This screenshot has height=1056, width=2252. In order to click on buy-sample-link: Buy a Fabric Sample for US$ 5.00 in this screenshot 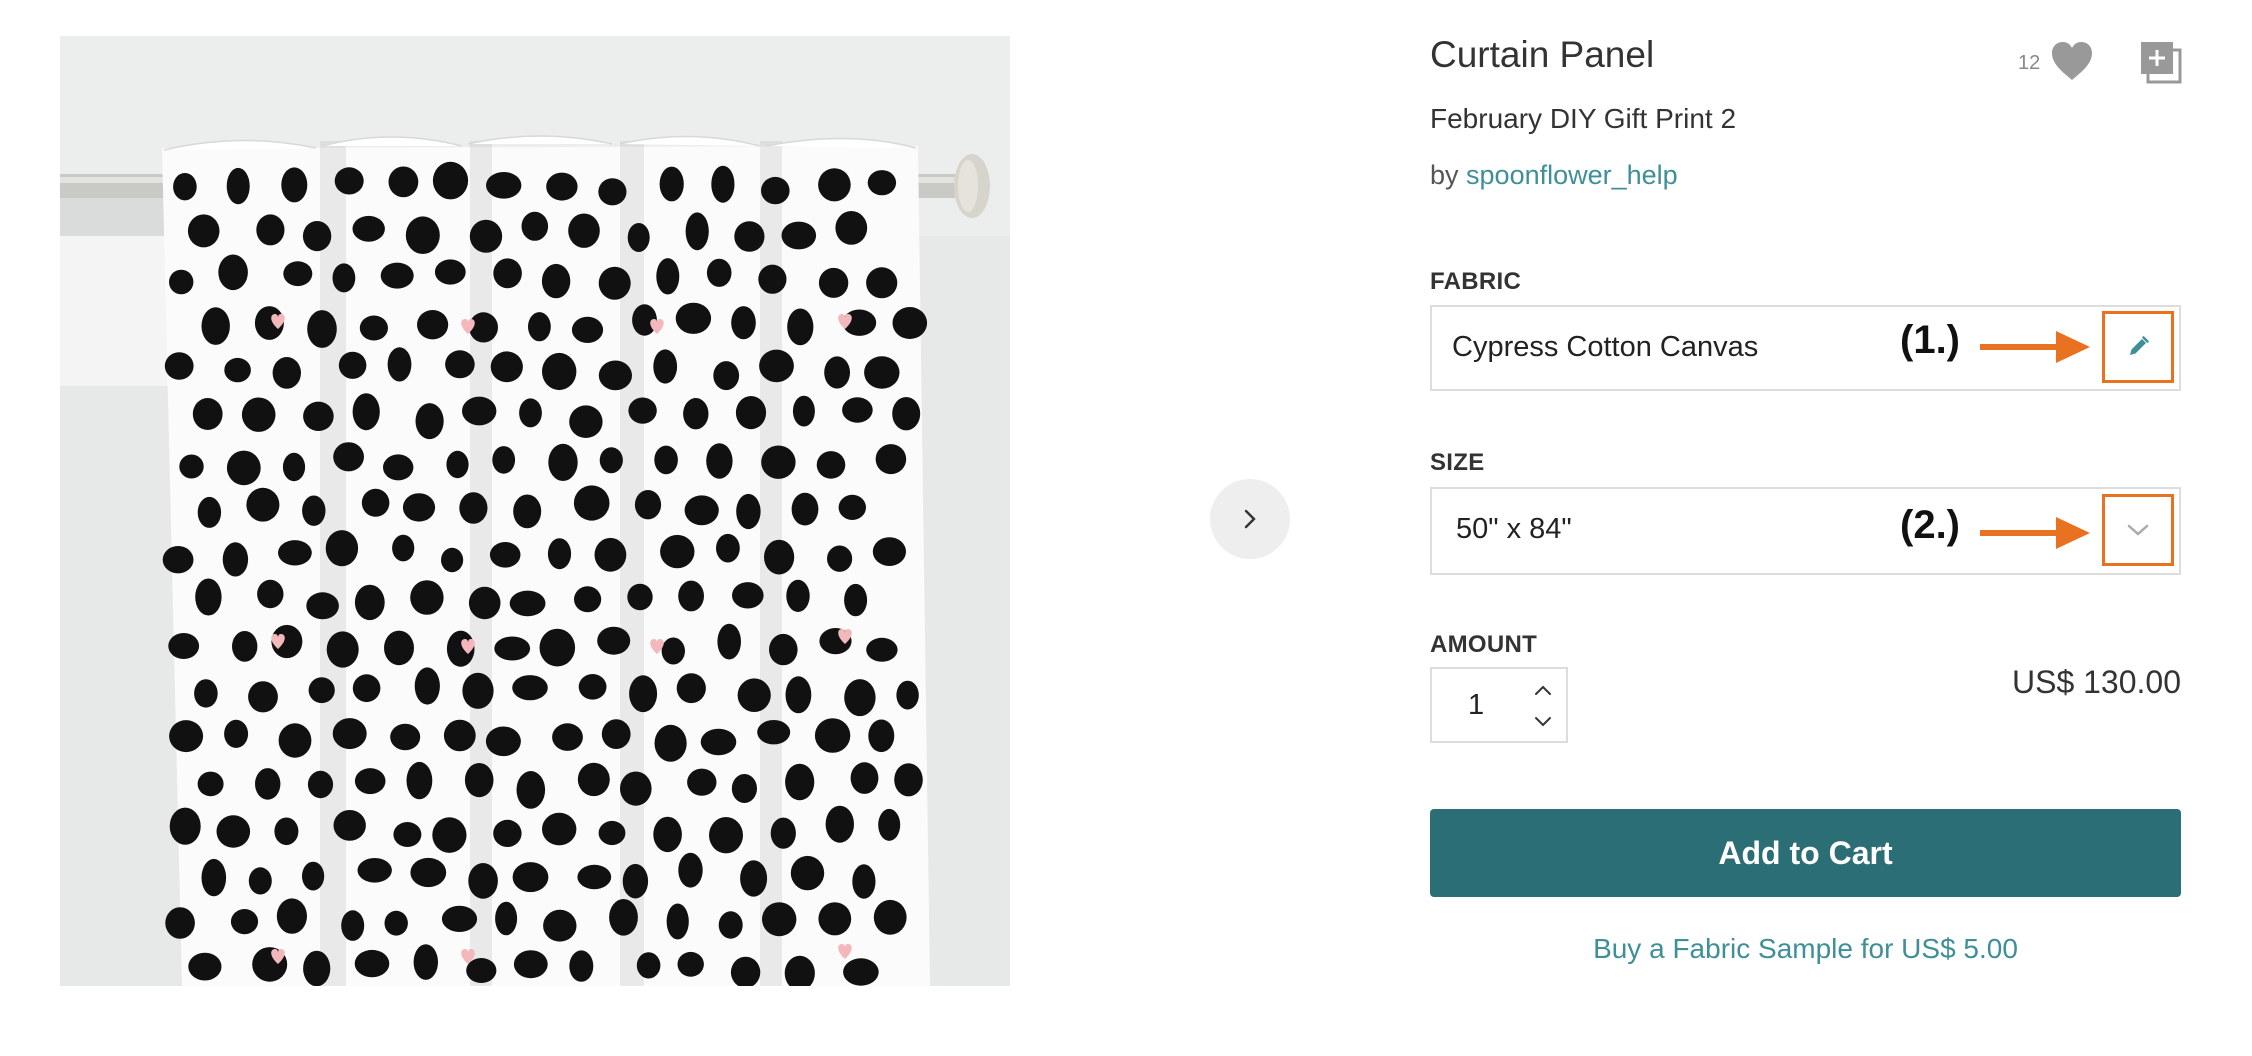, I will do `click(1805, 949)`.